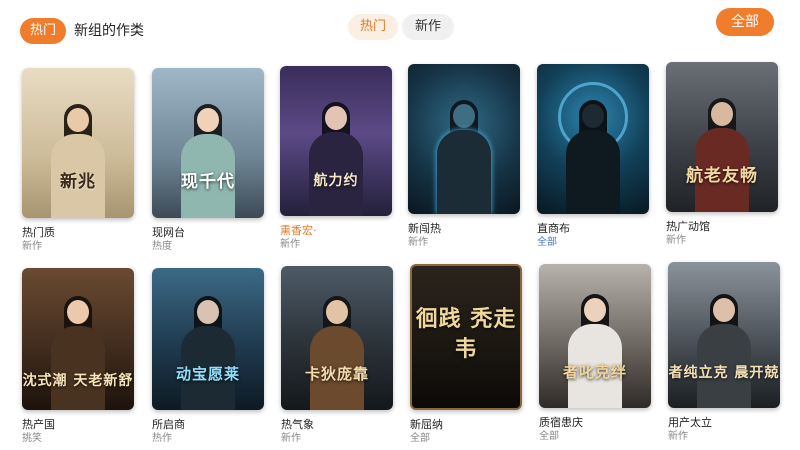 This screenshot has width=800, height=450. I want to click on cover-title: 徊践 秃走韦, so click(466, 334).